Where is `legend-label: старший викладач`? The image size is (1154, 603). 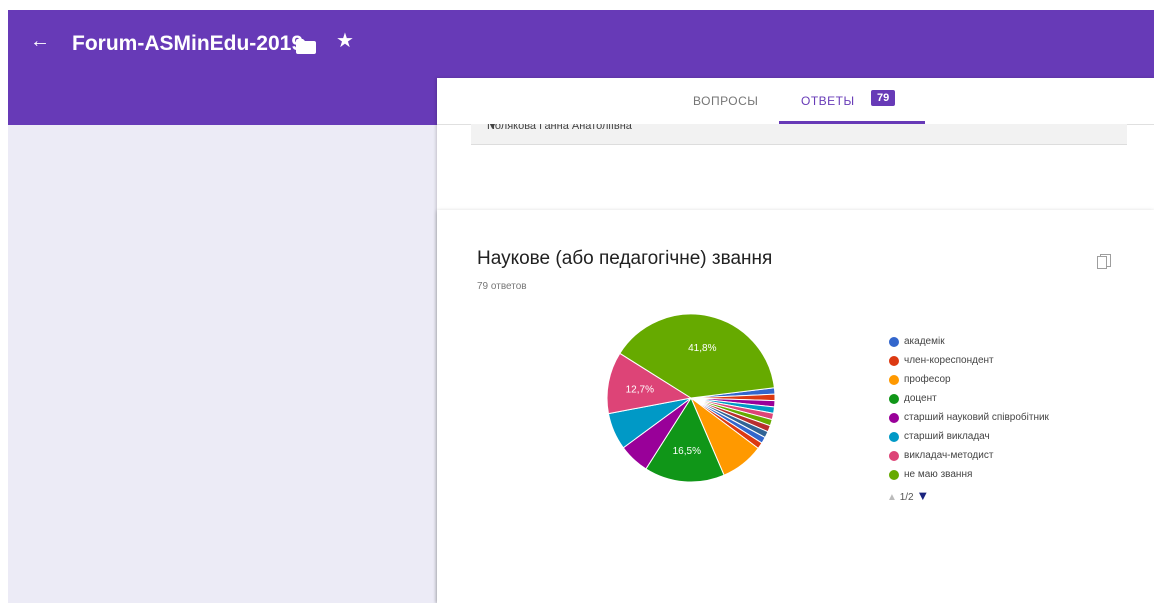 legend-label: старший викладач is located at coordinates (947, 436).